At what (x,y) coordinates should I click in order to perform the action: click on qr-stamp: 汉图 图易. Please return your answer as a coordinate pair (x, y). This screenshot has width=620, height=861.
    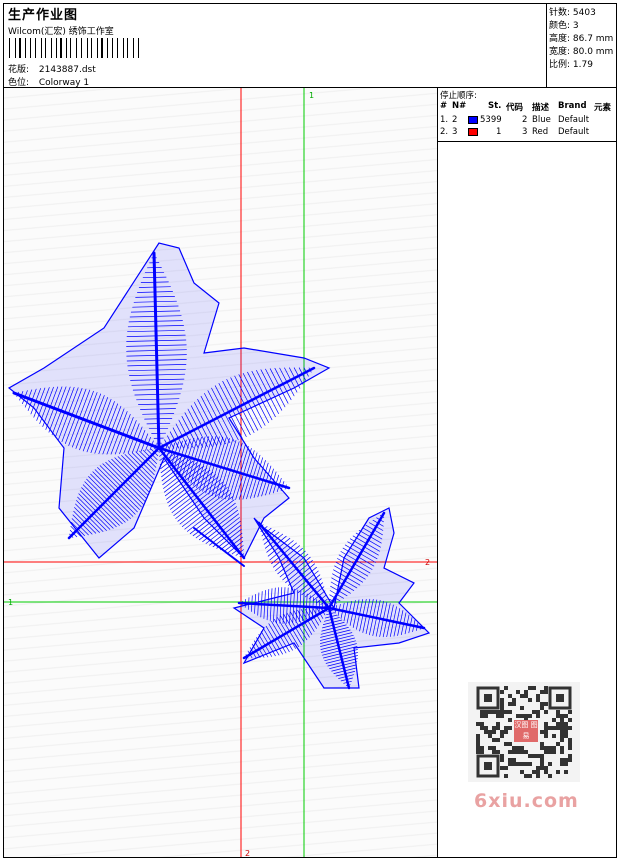
    Looking at the image, I should click on (526, 731).